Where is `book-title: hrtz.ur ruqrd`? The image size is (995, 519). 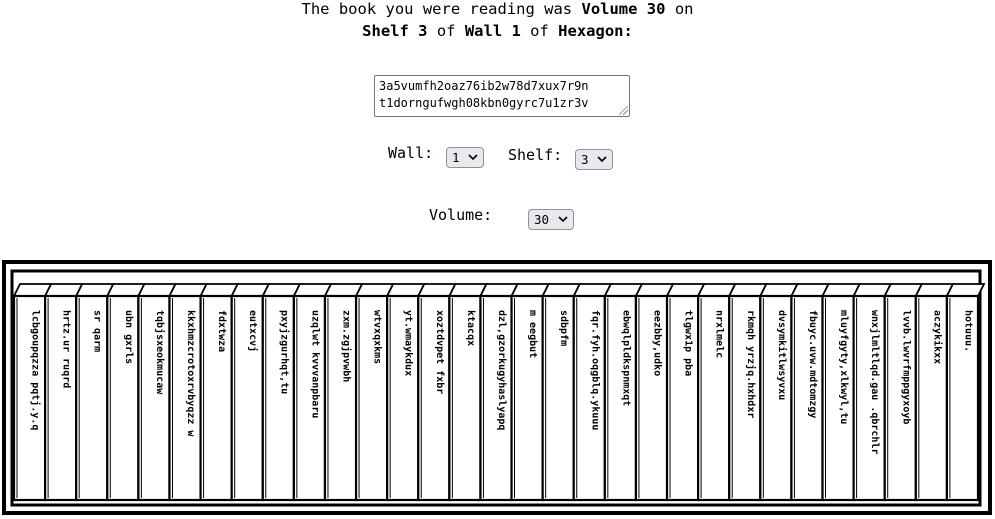
book-title: hrtz.ur ruqrd is located at coordinates (66, 349).